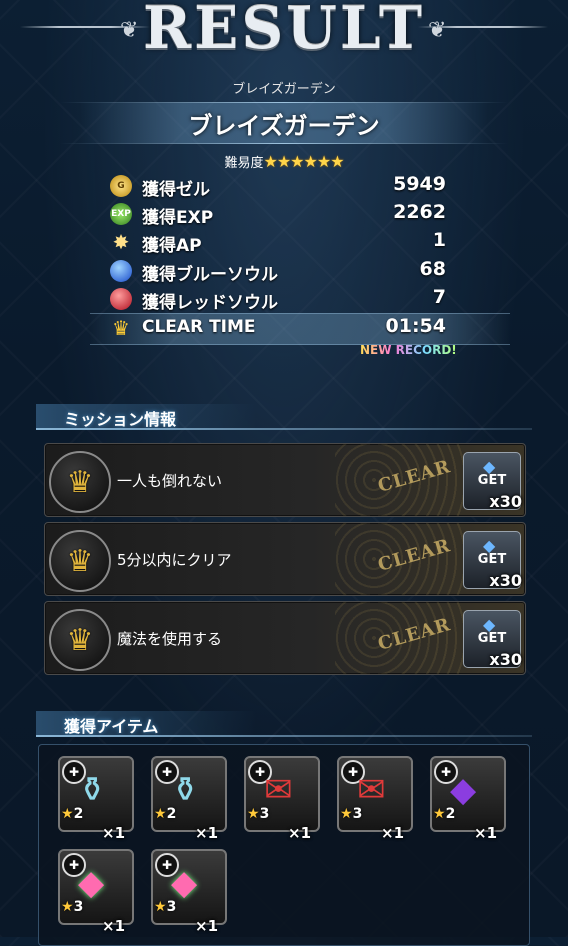 This screenshot has width=568, height=946. Describe the element at coordinates (285, 480) in the screenshot. I see `mission-card: ♛ 一人も倒れない CLEAR ◆ GET x30` at that location.